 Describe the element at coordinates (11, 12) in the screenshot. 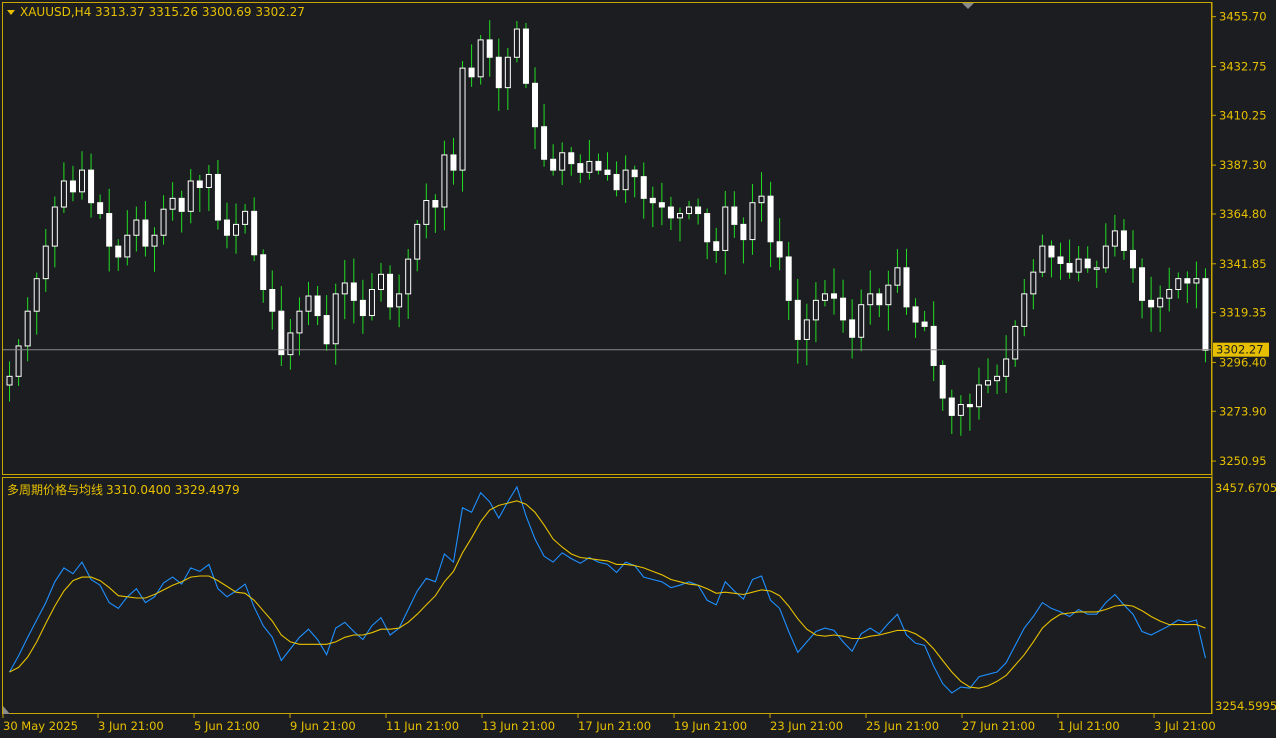

I see `triangle-down-icon` at that location.